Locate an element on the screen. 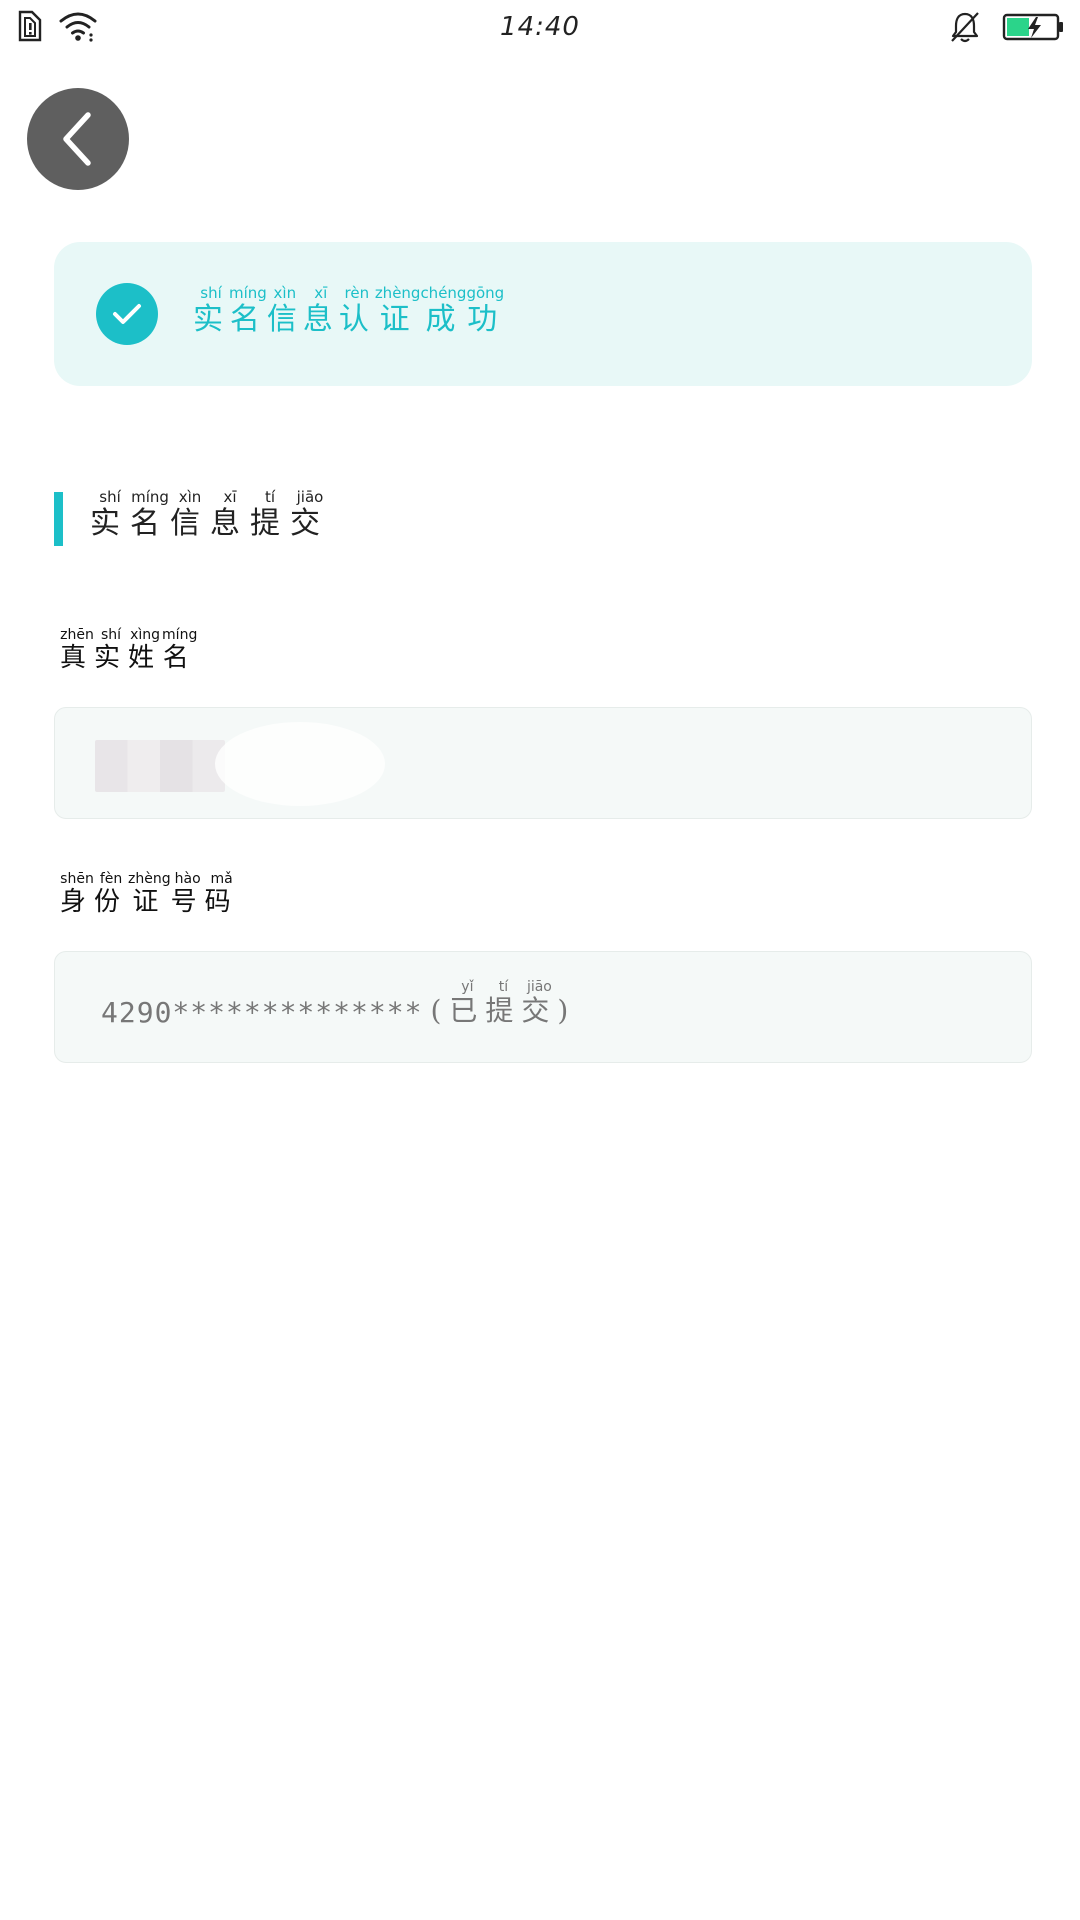 The width and height of the screenshot is (1080, 1920). ruby-char: 号hào is located at coordinates (187, 894).